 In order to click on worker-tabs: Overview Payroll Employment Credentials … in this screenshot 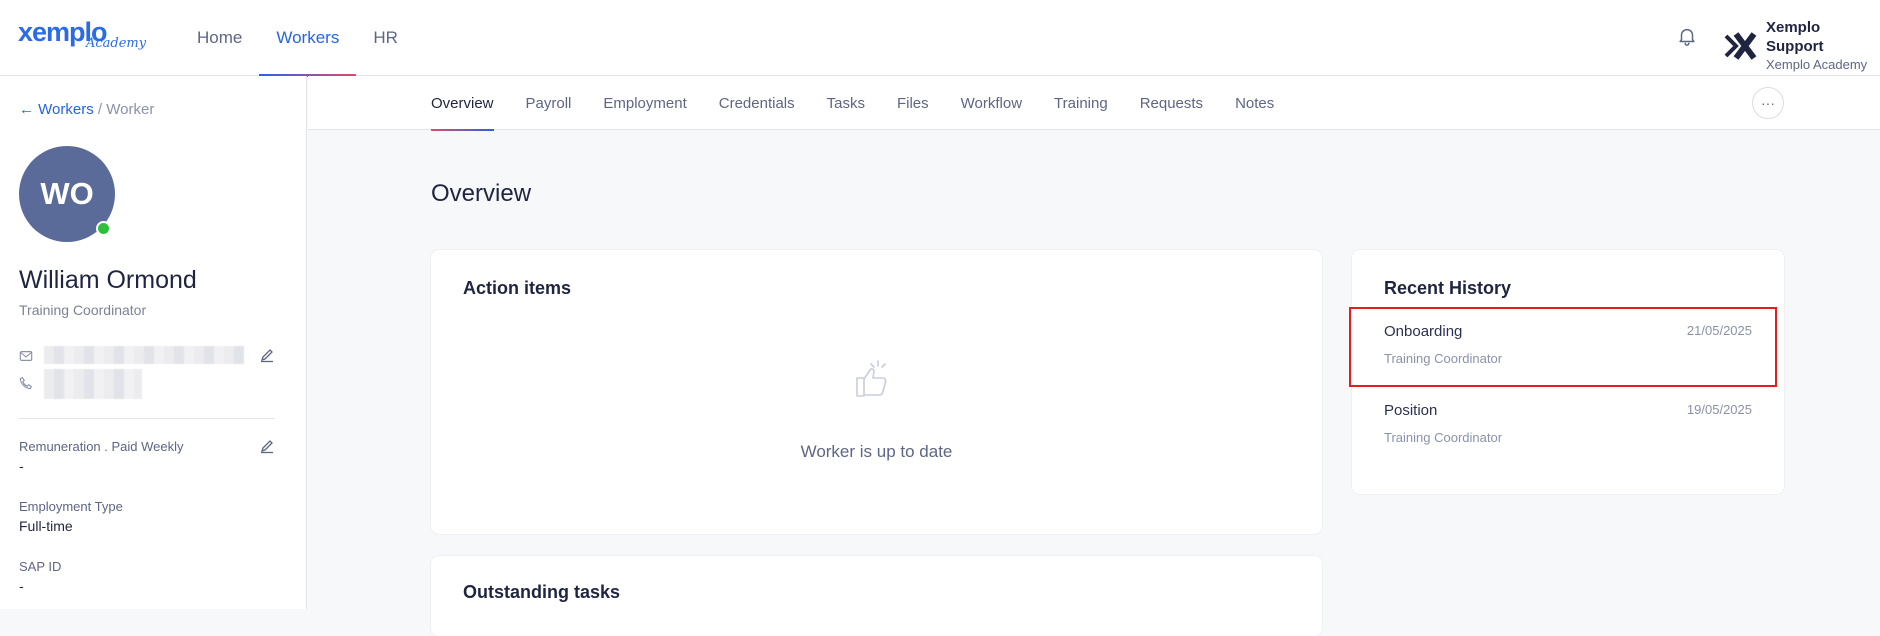, I will do `click(868, 103)`.